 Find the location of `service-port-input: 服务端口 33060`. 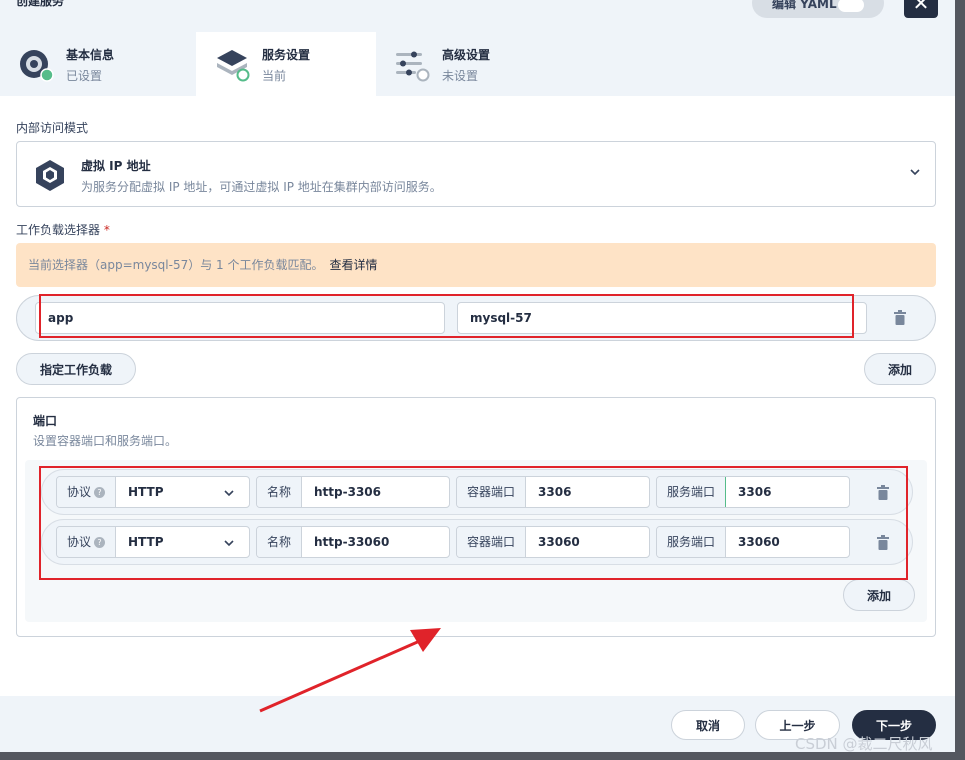

service-port-input: 服务端口 33060 is located at coordinates (753, 542).